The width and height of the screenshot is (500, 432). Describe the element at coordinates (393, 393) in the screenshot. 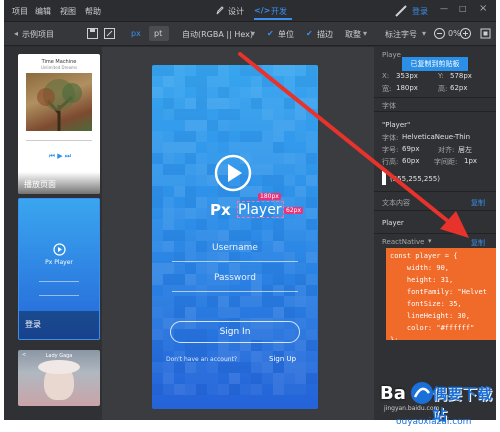

I see `watermark-prefix: Ba` at that location.